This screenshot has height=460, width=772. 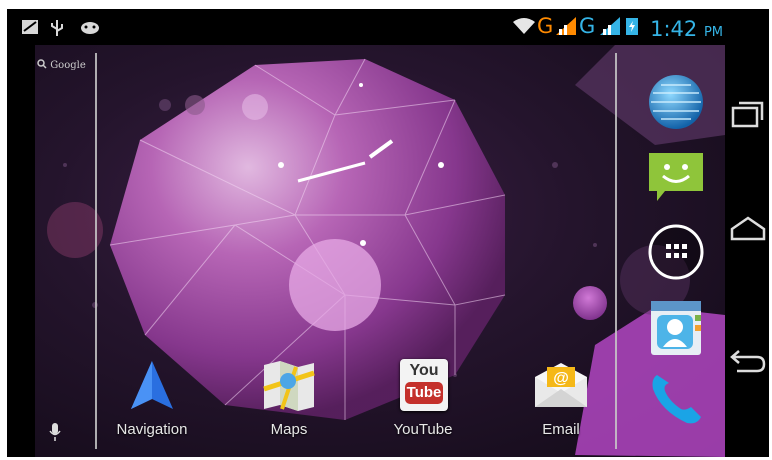 I want to click on navigation-icon, so click(x=152, y=385).